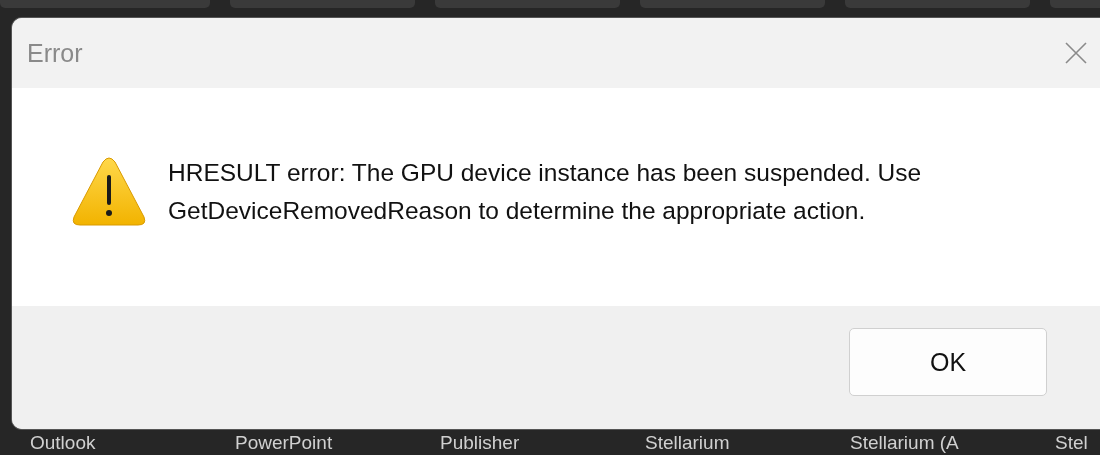  I want to click on app-label: Outlook, so click(132, 443).